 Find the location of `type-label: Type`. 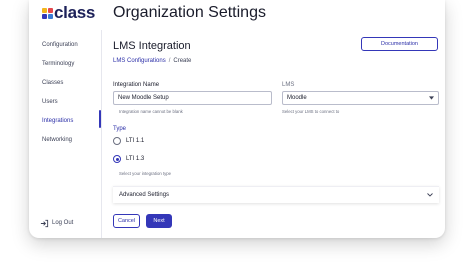

type-label: Type is located at coordinates (120, 129).